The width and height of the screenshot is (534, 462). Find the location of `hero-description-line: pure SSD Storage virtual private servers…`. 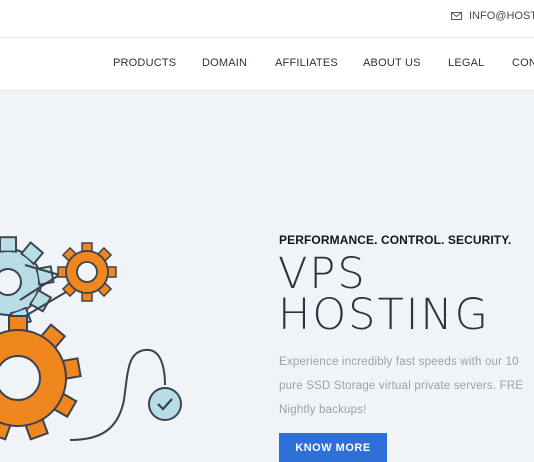

hero-description-line: pure SSD Storage virtual private servers… is located at coordinates (401, 386).